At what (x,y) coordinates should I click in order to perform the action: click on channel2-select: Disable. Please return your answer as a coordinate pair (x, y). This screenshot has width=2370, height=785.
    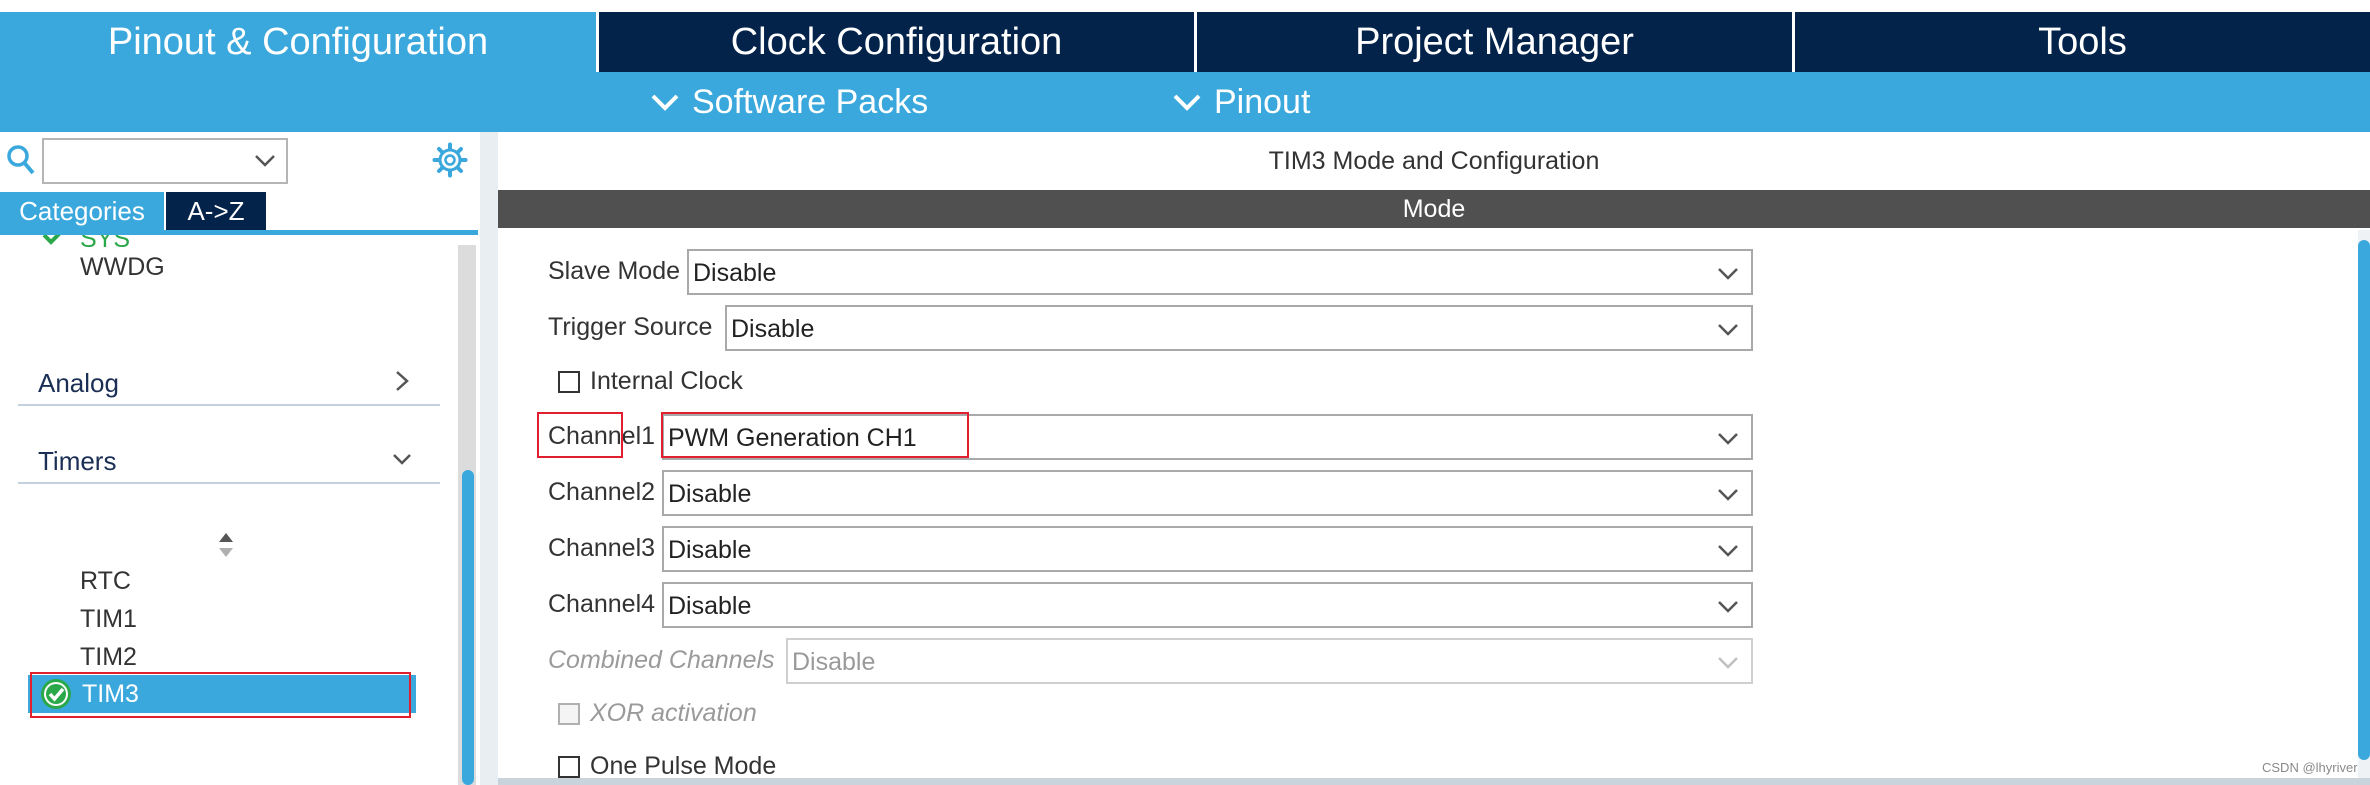
    Looking at the image, I should click on (1207, 493).